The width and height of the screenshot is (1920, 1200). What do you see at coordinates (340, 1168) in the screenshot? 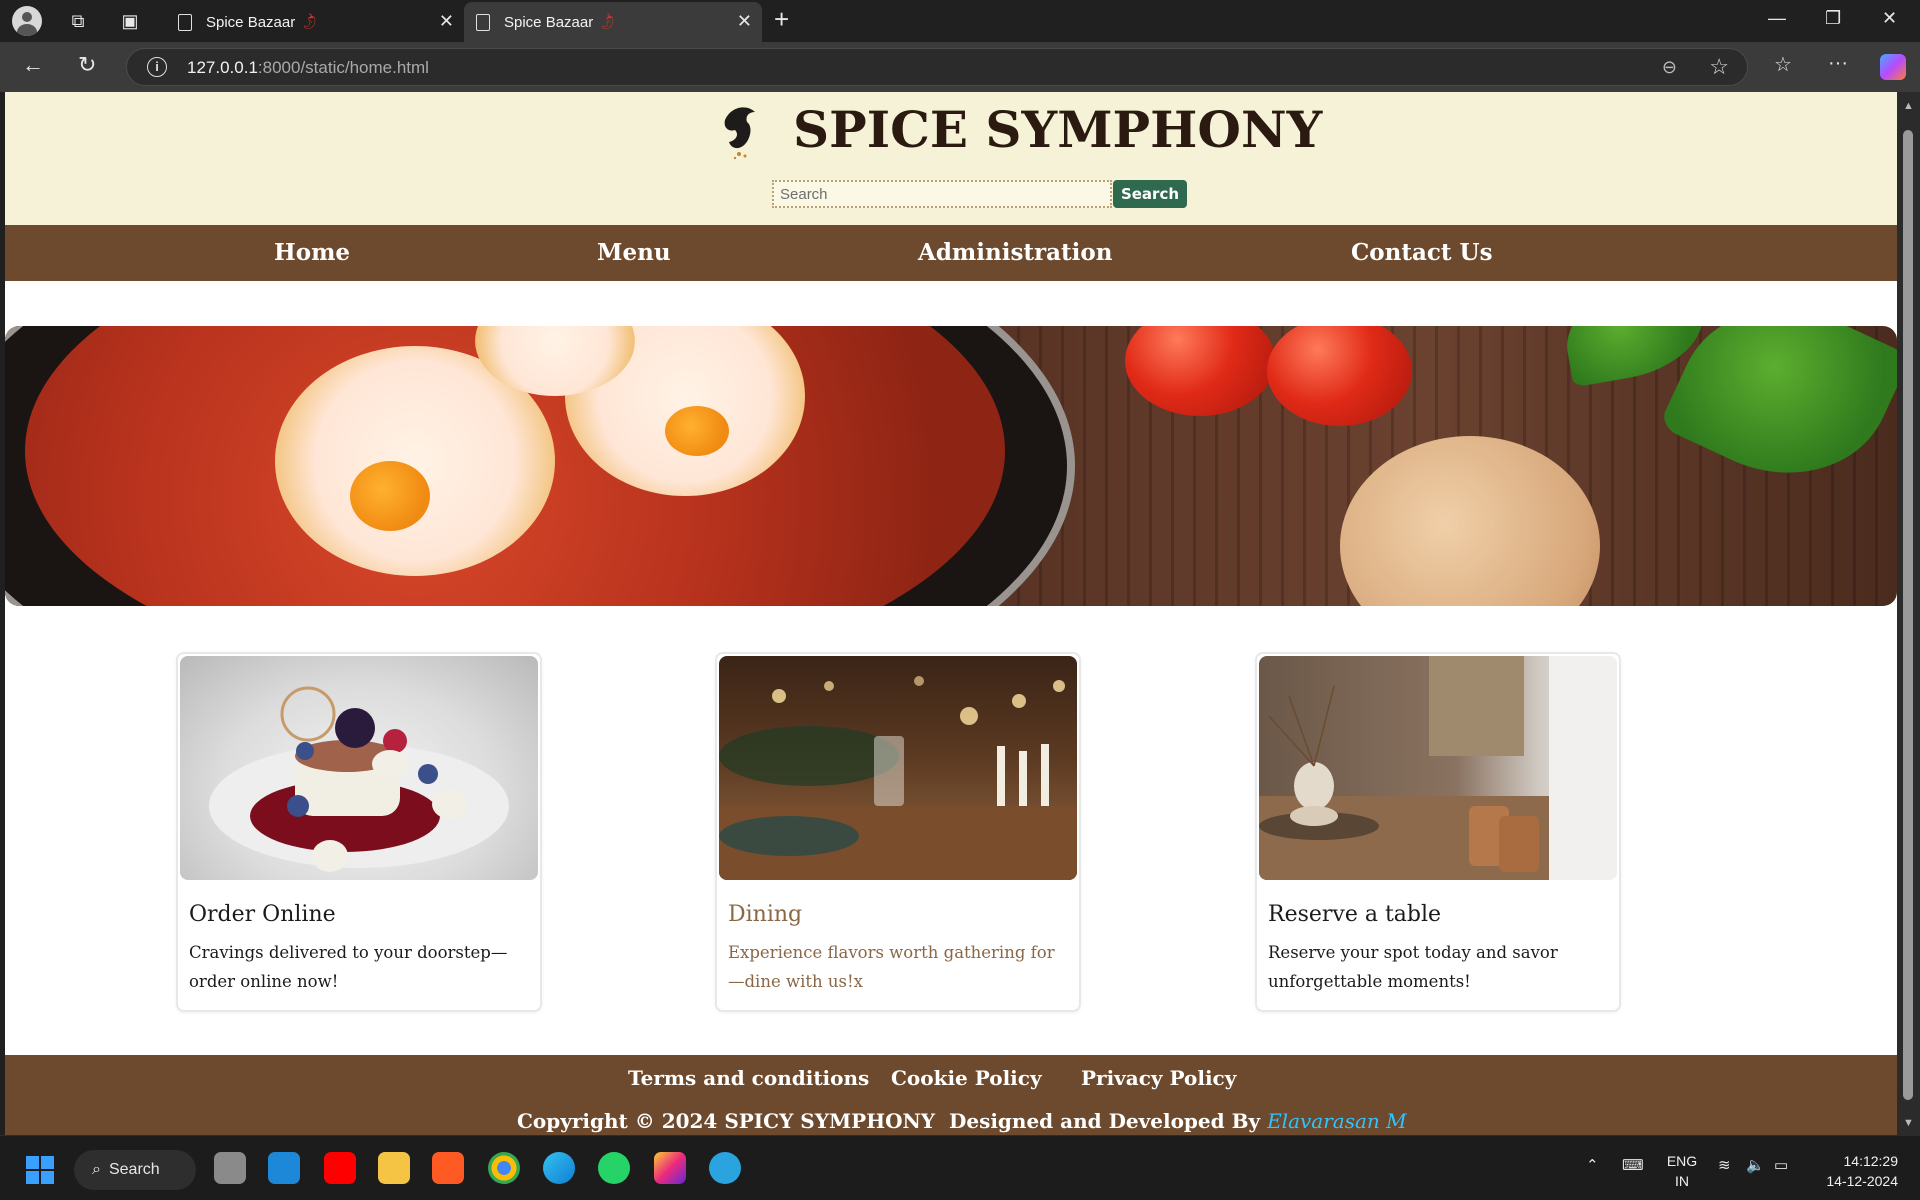
I see `youtube-icon` at bounding box center [340, 1168].